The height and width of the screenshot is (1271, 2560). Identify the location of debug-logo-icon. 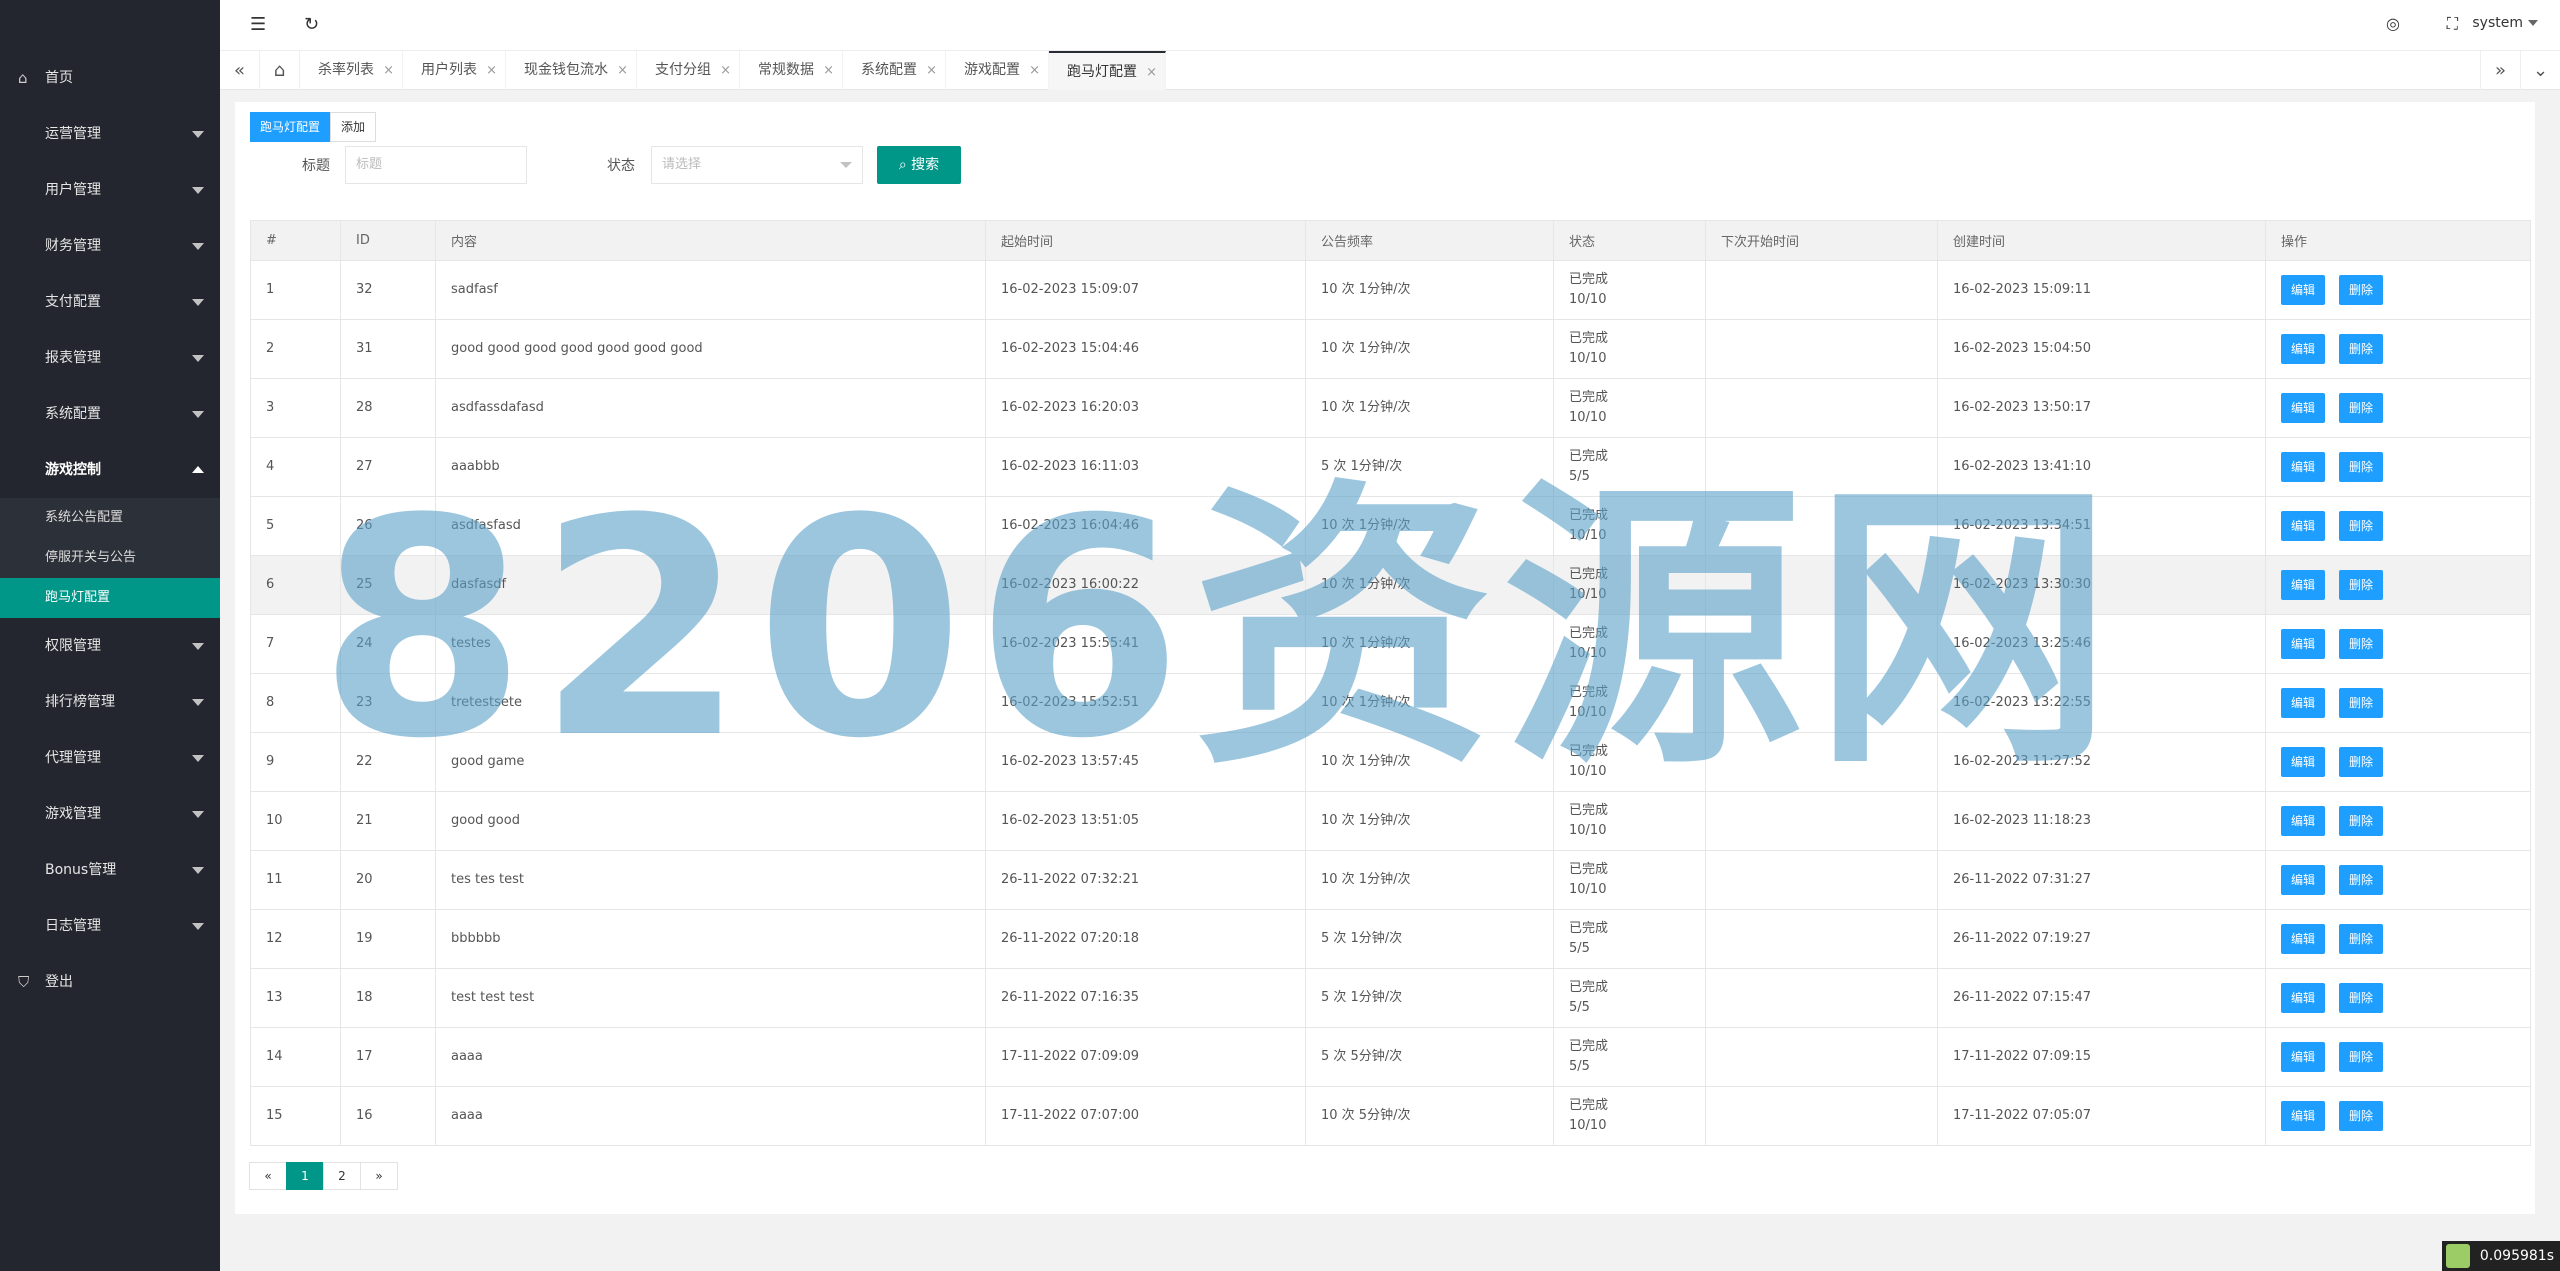
(2457, 1256).